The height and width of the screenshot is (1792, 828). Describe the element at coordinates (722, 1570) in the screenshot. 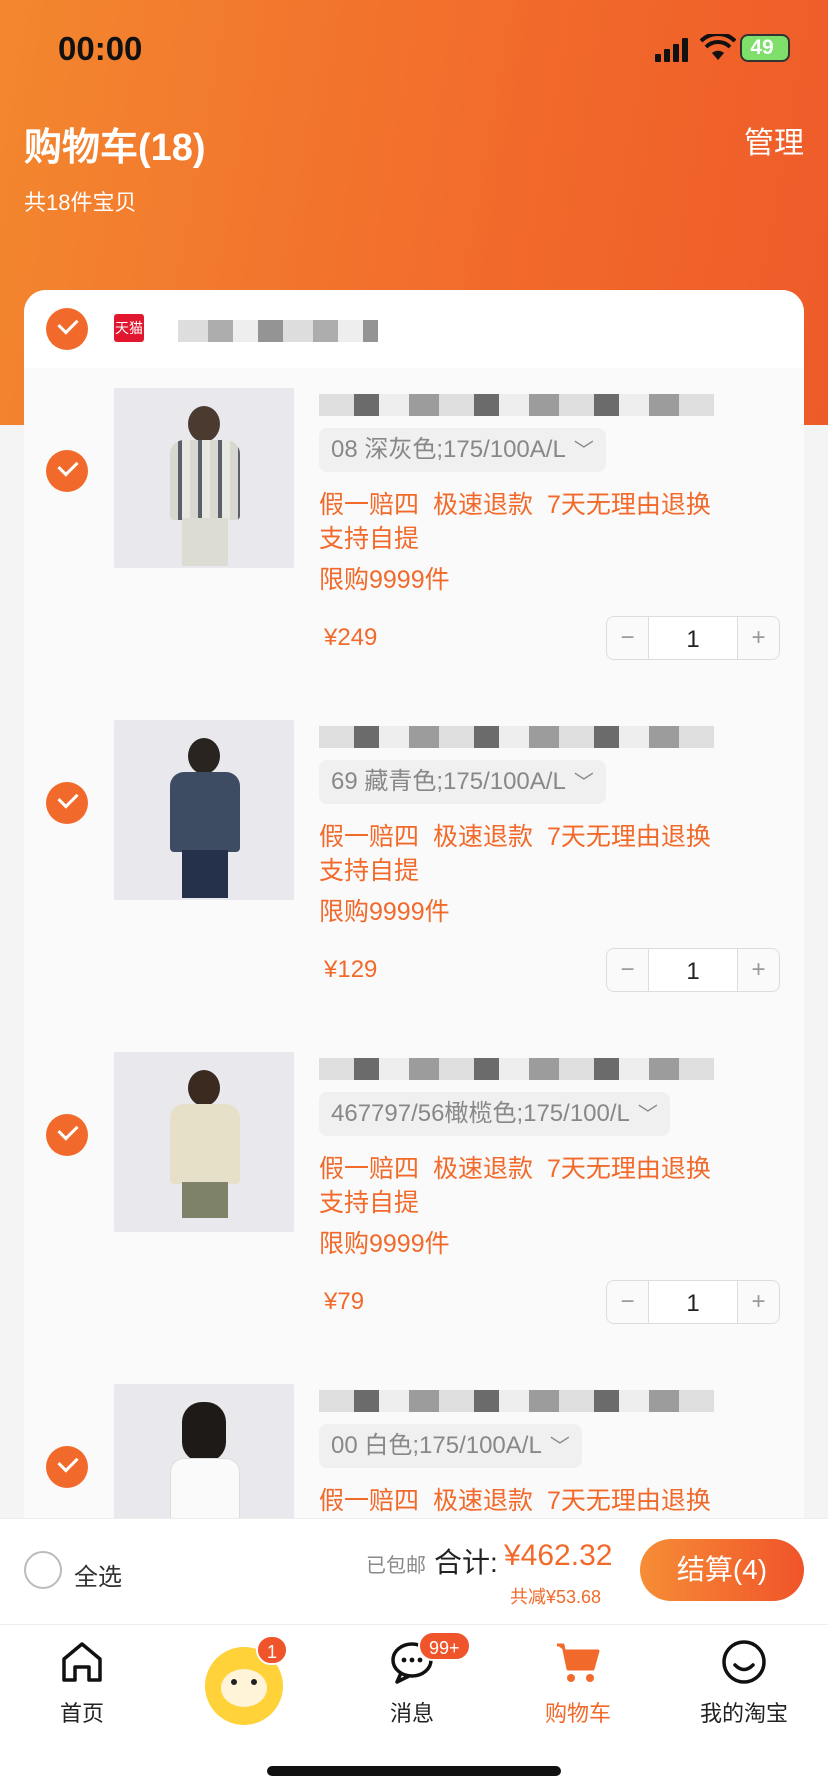

I see `checkout-button: 结算(4)` at that location.